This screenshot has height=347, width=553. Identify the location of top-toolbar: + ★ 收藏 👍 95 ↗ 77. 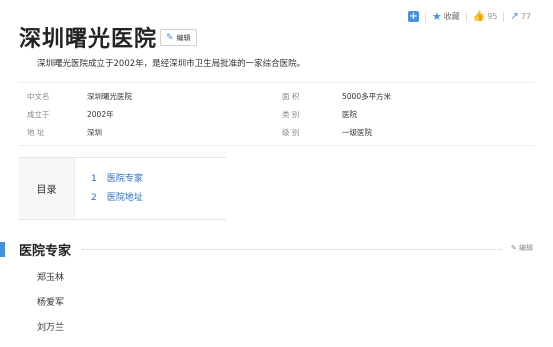
(469, 16).